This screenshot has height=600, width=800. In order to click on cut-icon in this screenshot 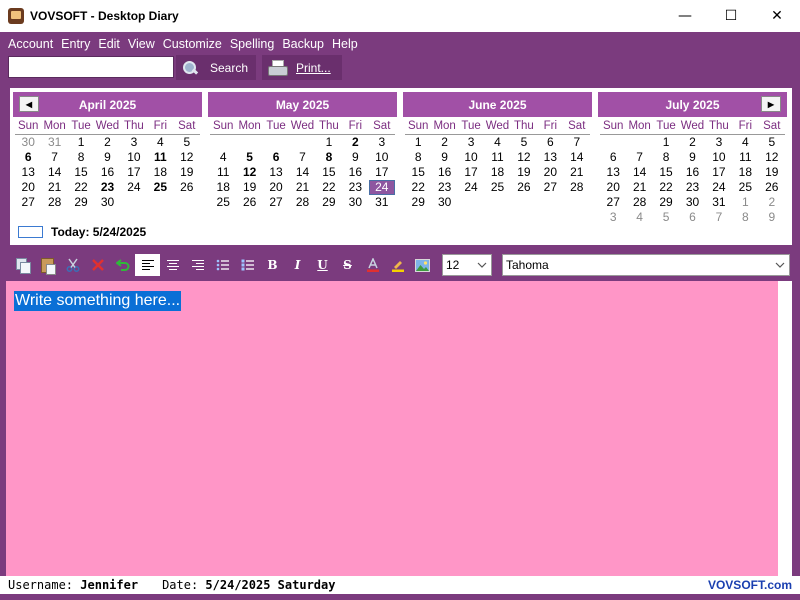, I will do `click(72, 265)`.